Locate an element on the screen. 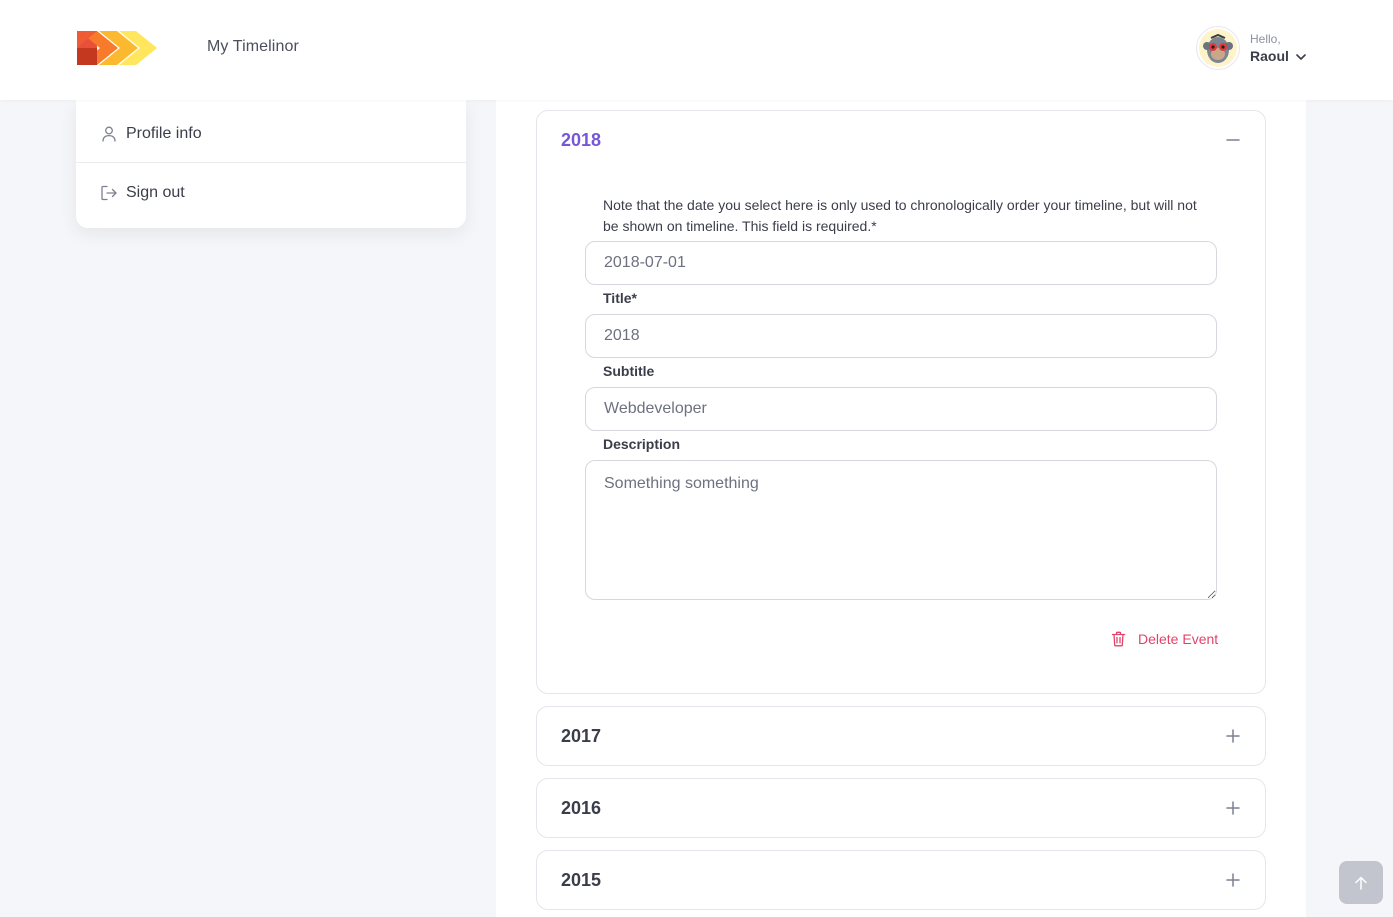 Image resolution: width=1393 pixels, height=917 pixels. accordion-header: 2017 is located at coordinates (901, 736).